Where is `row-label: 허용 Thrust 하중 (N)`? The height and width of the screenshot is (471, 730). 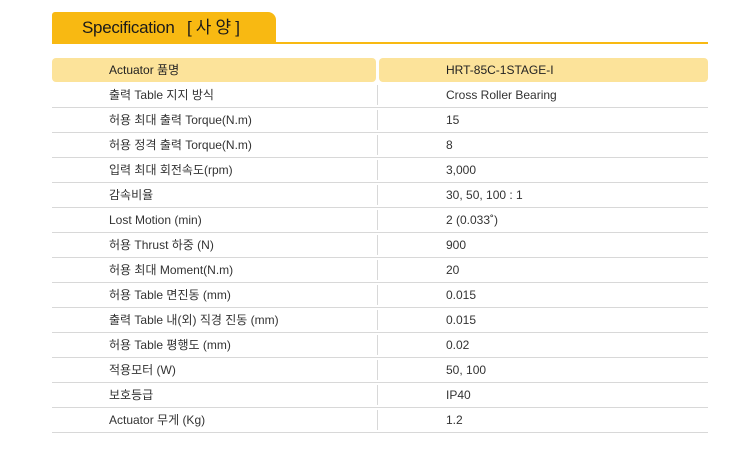 row-label: 허용 Thrust 하중 (N) is located at coordinates (161, 245).